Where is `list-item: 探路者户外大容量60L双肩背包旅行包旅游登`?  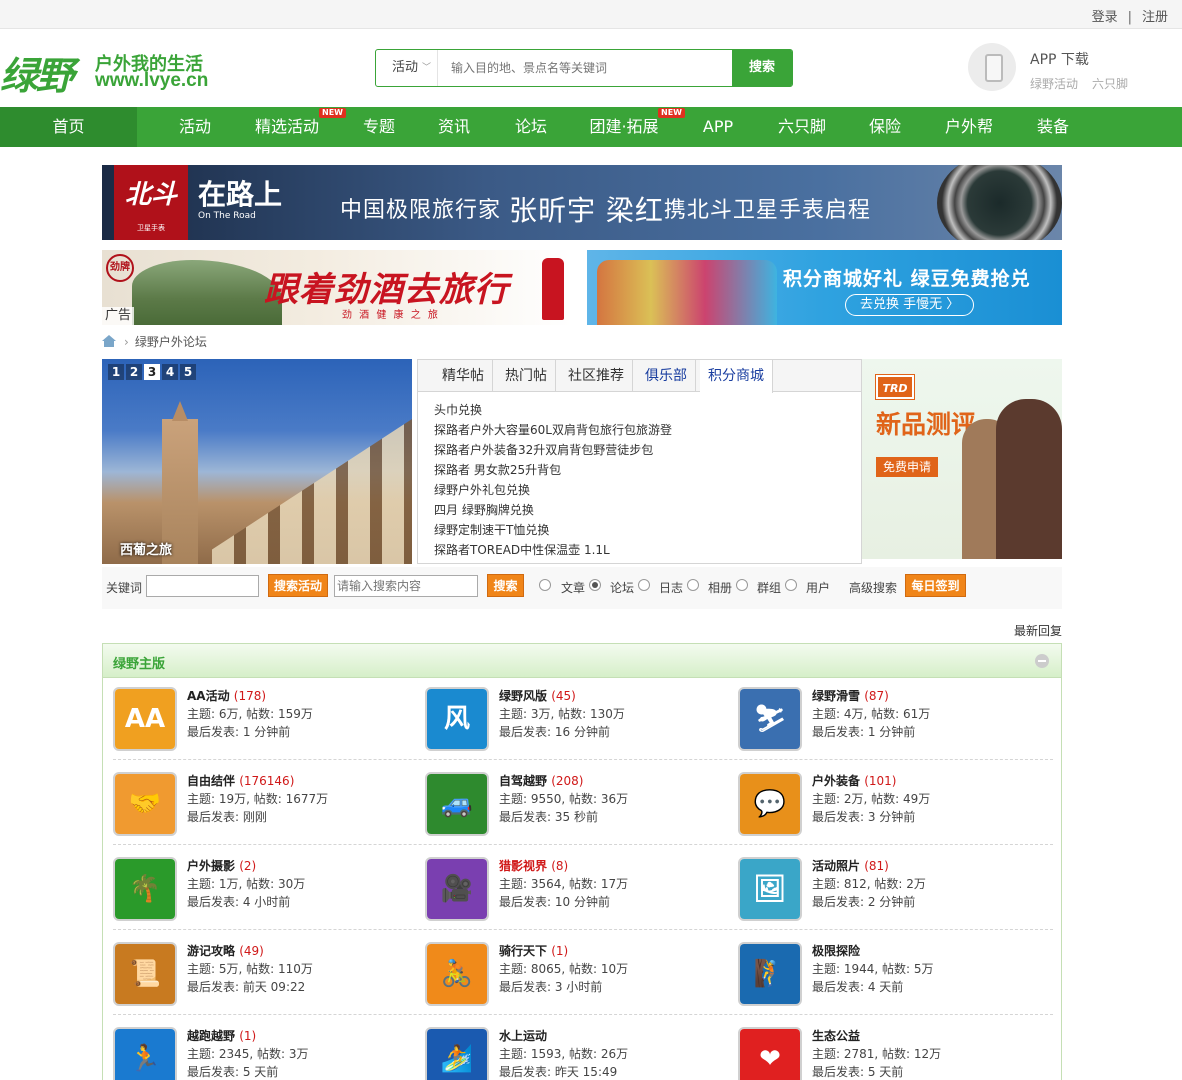 list-item: 探路者户外大容量60L双肩背包旅行包旅游登 is located at coordinates (553, 430).